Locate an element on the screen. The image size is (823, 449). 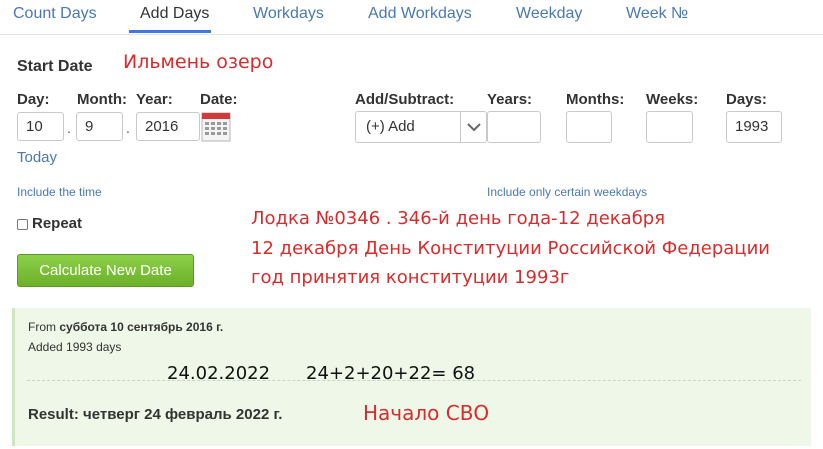
include-weekdays-link: Include only certain weekdays is located at coordinates (567, 192).